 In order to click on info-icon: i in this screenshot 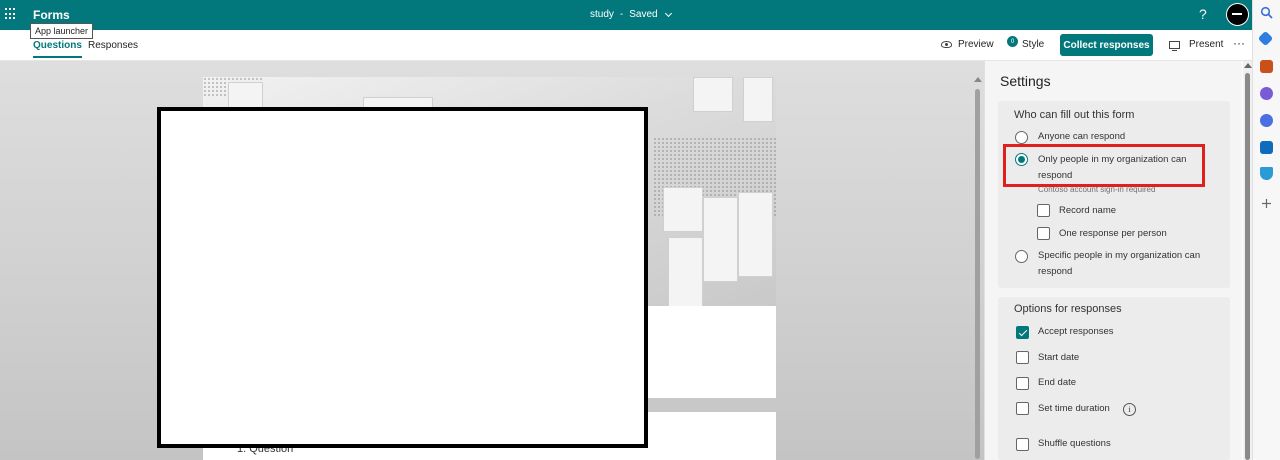, I will do `click(1129, 409)`.